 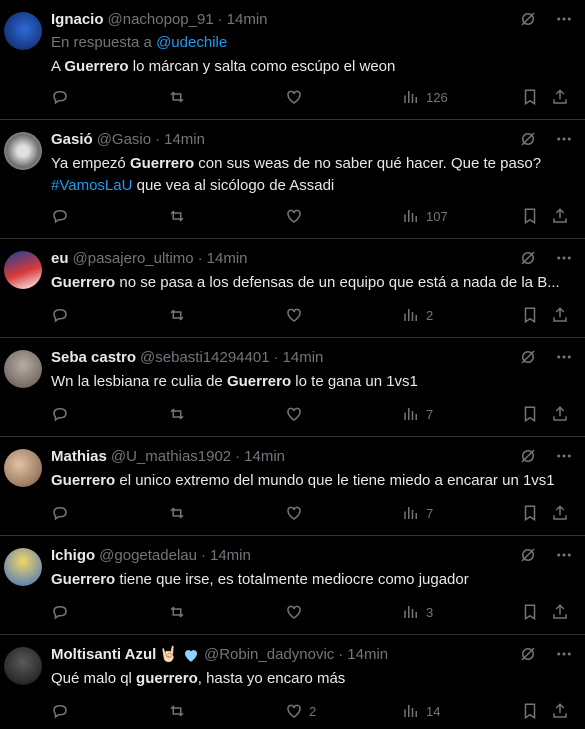 I want to click on bookmark-icon, so click(x=530, y=216).